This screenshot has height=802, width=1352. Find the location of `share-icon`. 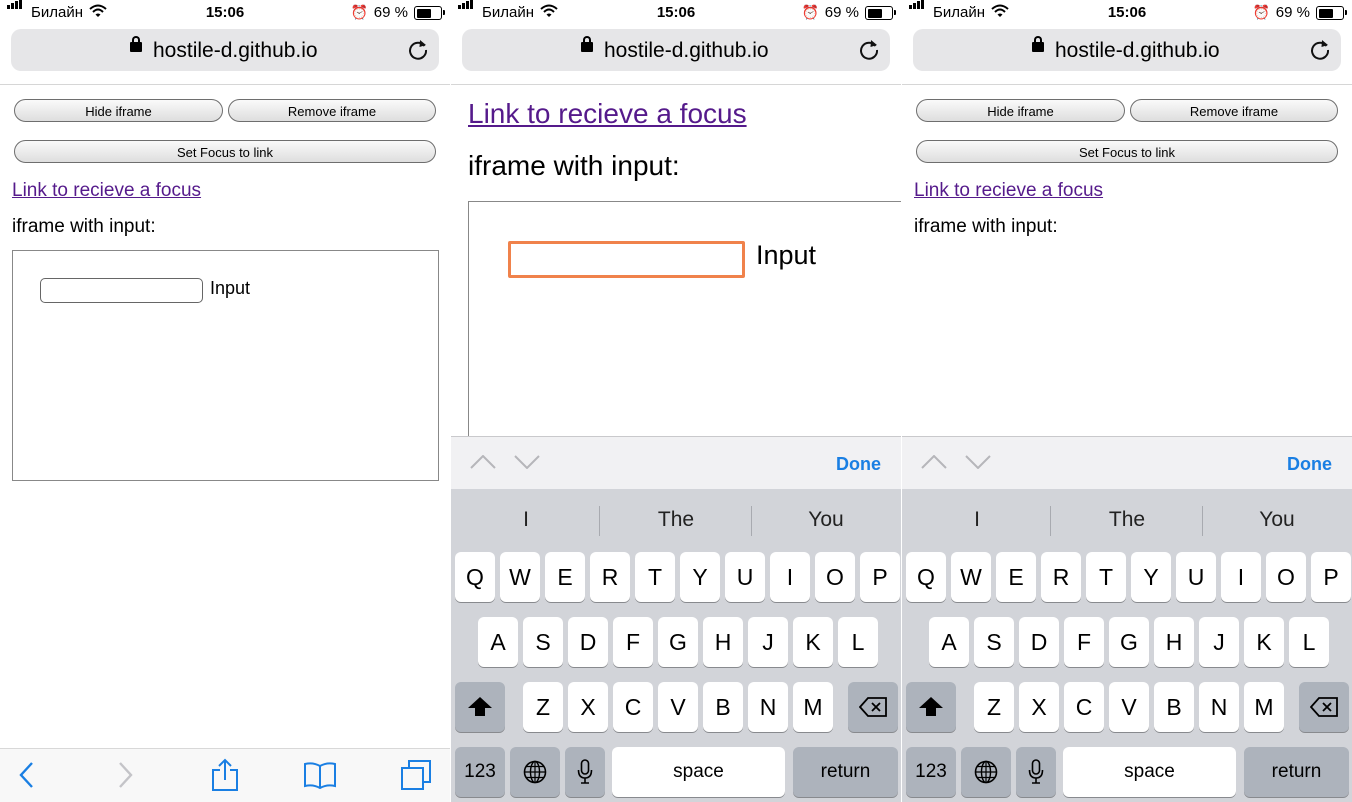

share-icon is located at coordinates (225, 775).